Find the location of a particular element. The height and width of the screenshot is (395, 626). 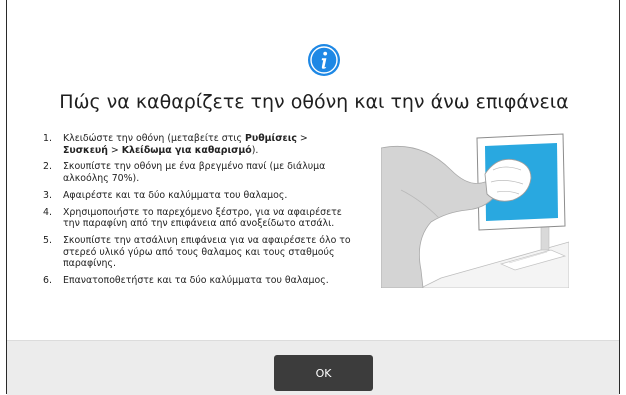

step-number: 5. is located at coordinates (47, 240).